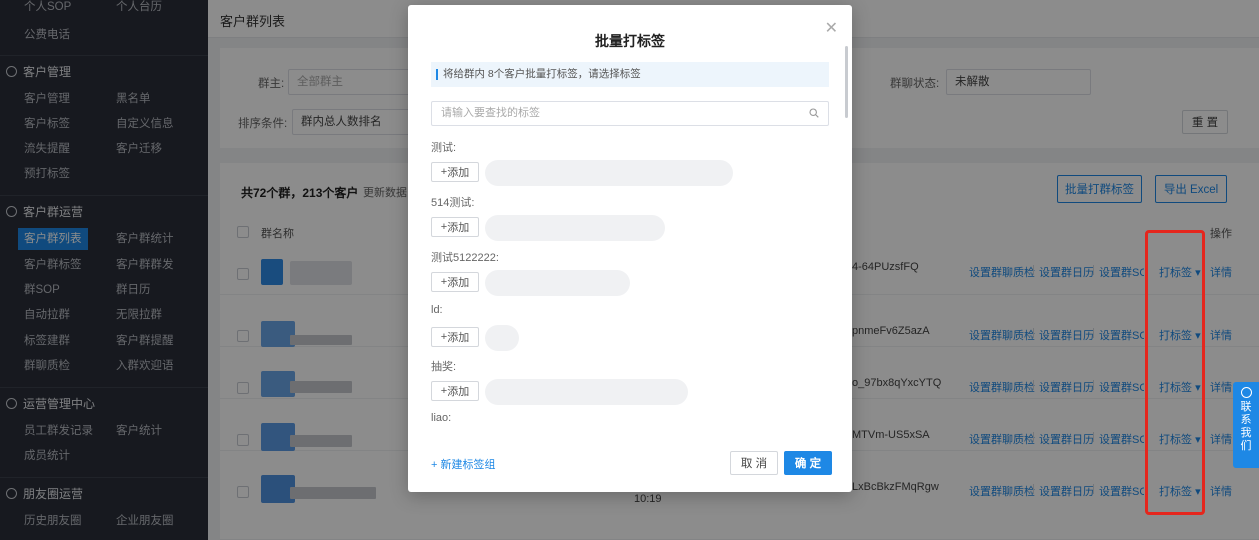 This screenshot has width=1259, height=540. Describe the element at coordinates (441, 418) in the screenshot. I see `tag-group-label: liao:` at that location.